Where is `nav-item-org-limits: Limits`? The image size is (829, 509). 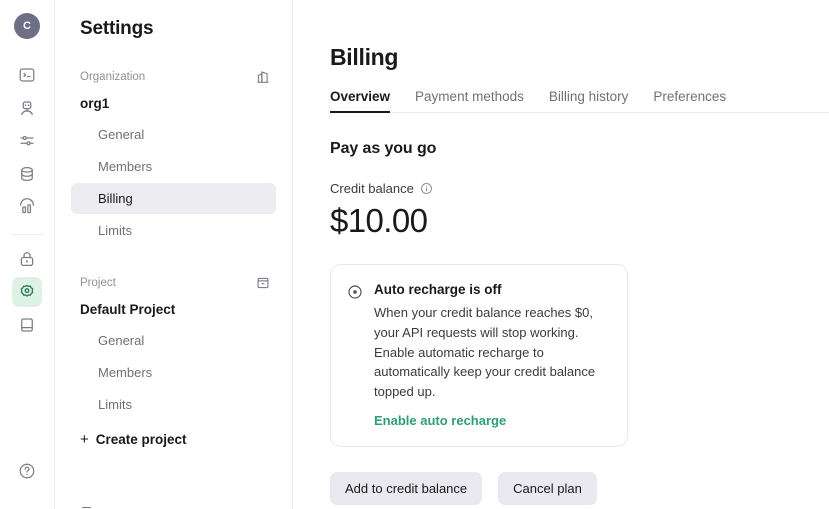
nav-item-org-limits: Limits is located at coordinates (173, 230).